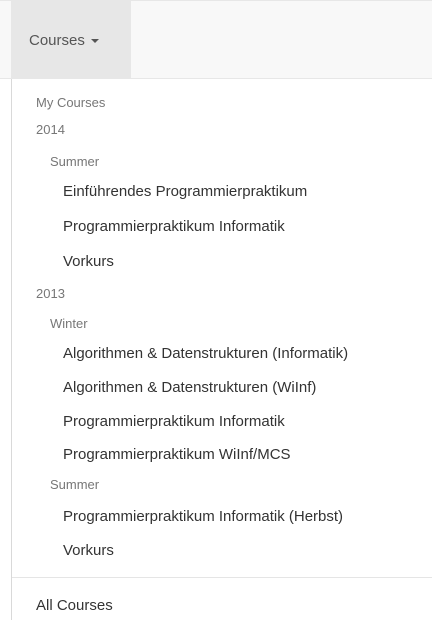 The height and width of the screenshot is (620, 432). What do you see at coordinates (189, 387) in the screenshot?
I see `course-item: Algorithmen & Datenstrukturen (WiInf)` at bounding box center [189, 387].